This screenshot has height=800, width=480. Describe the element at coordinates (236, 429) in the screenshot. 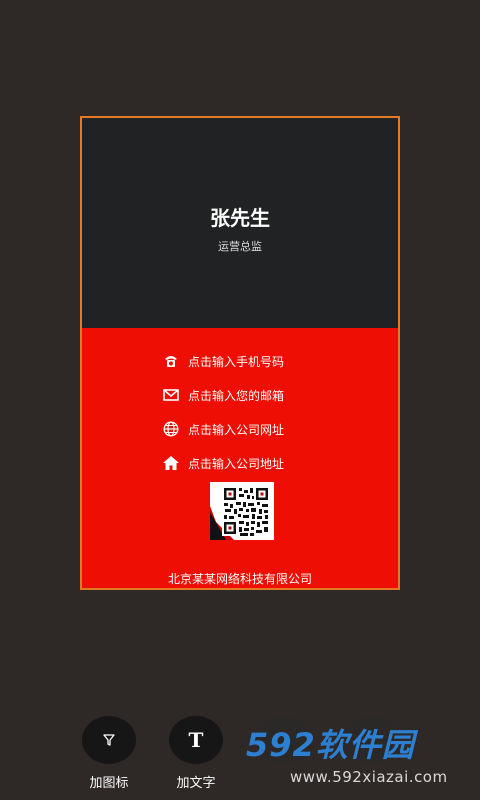

I see `website-placeholder: 点击输入公司网址` at that location.